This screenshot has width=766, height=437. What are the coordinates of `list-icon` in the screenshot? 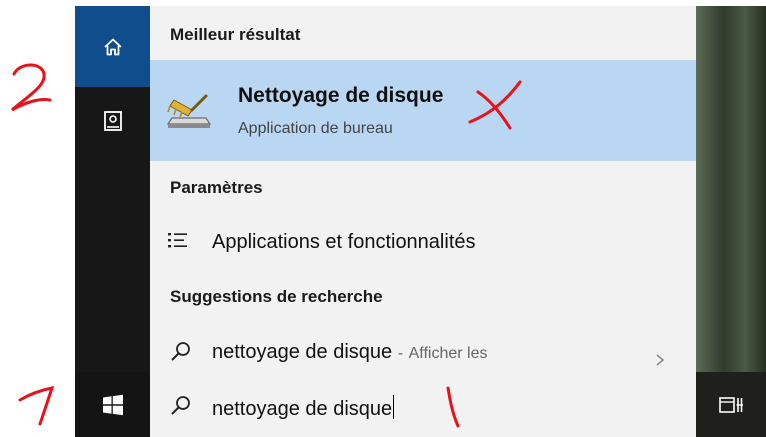 It's located at (177, 240).